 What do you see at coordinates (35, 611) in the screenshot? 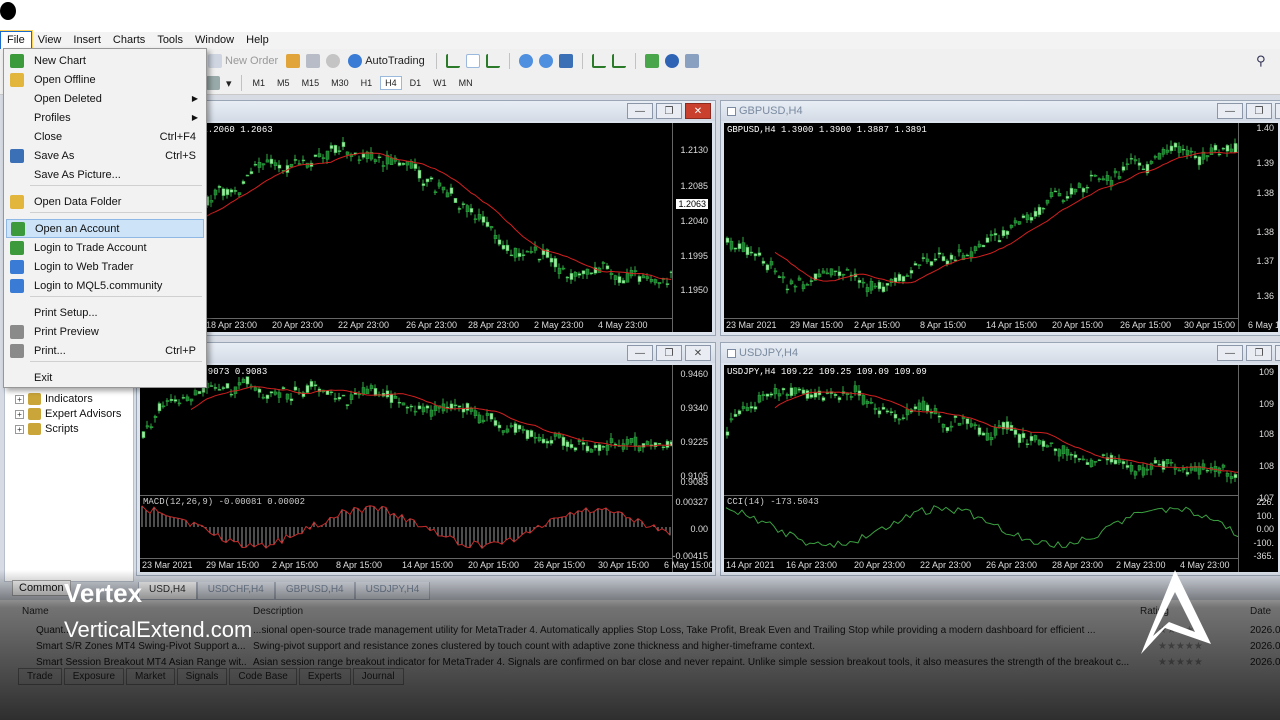
I see `column-name: Name` at bounding box center [35, 611].